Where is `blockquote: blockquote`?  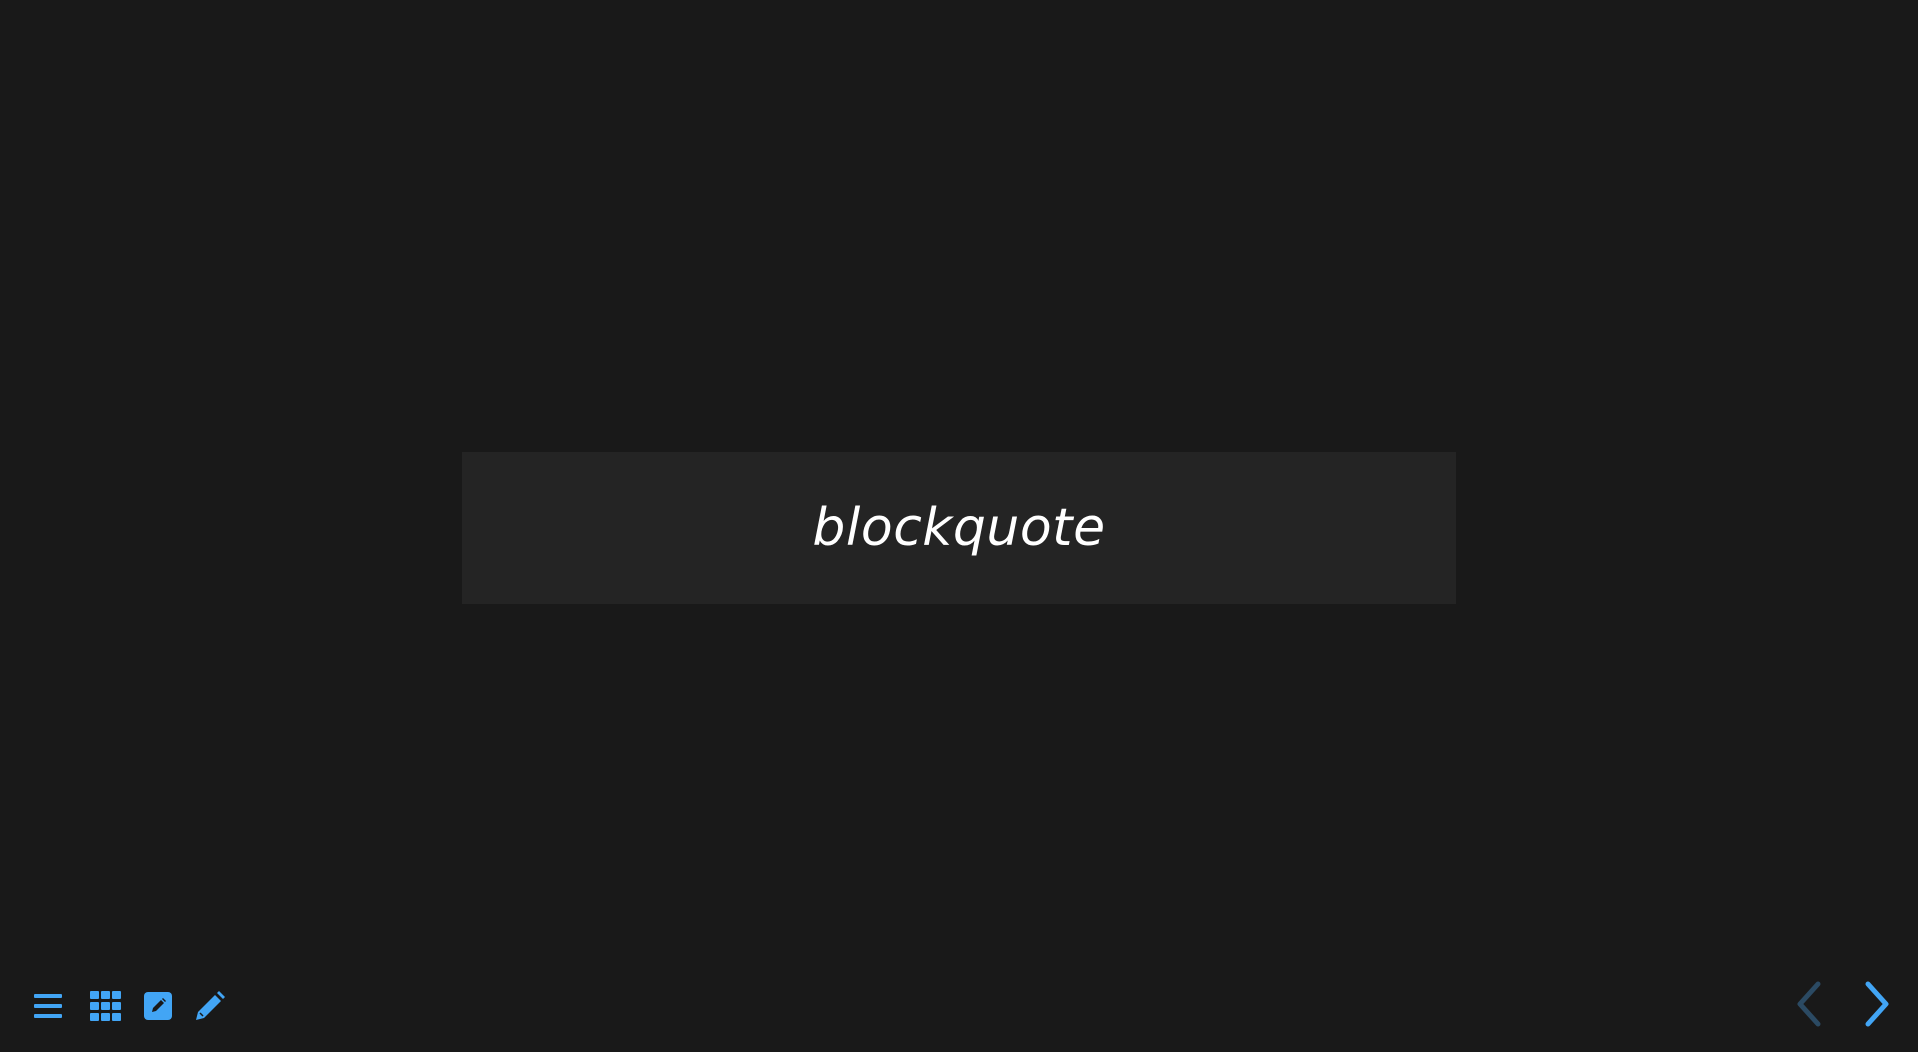 blockquote: blockquote is located at coordinates (959, 528).